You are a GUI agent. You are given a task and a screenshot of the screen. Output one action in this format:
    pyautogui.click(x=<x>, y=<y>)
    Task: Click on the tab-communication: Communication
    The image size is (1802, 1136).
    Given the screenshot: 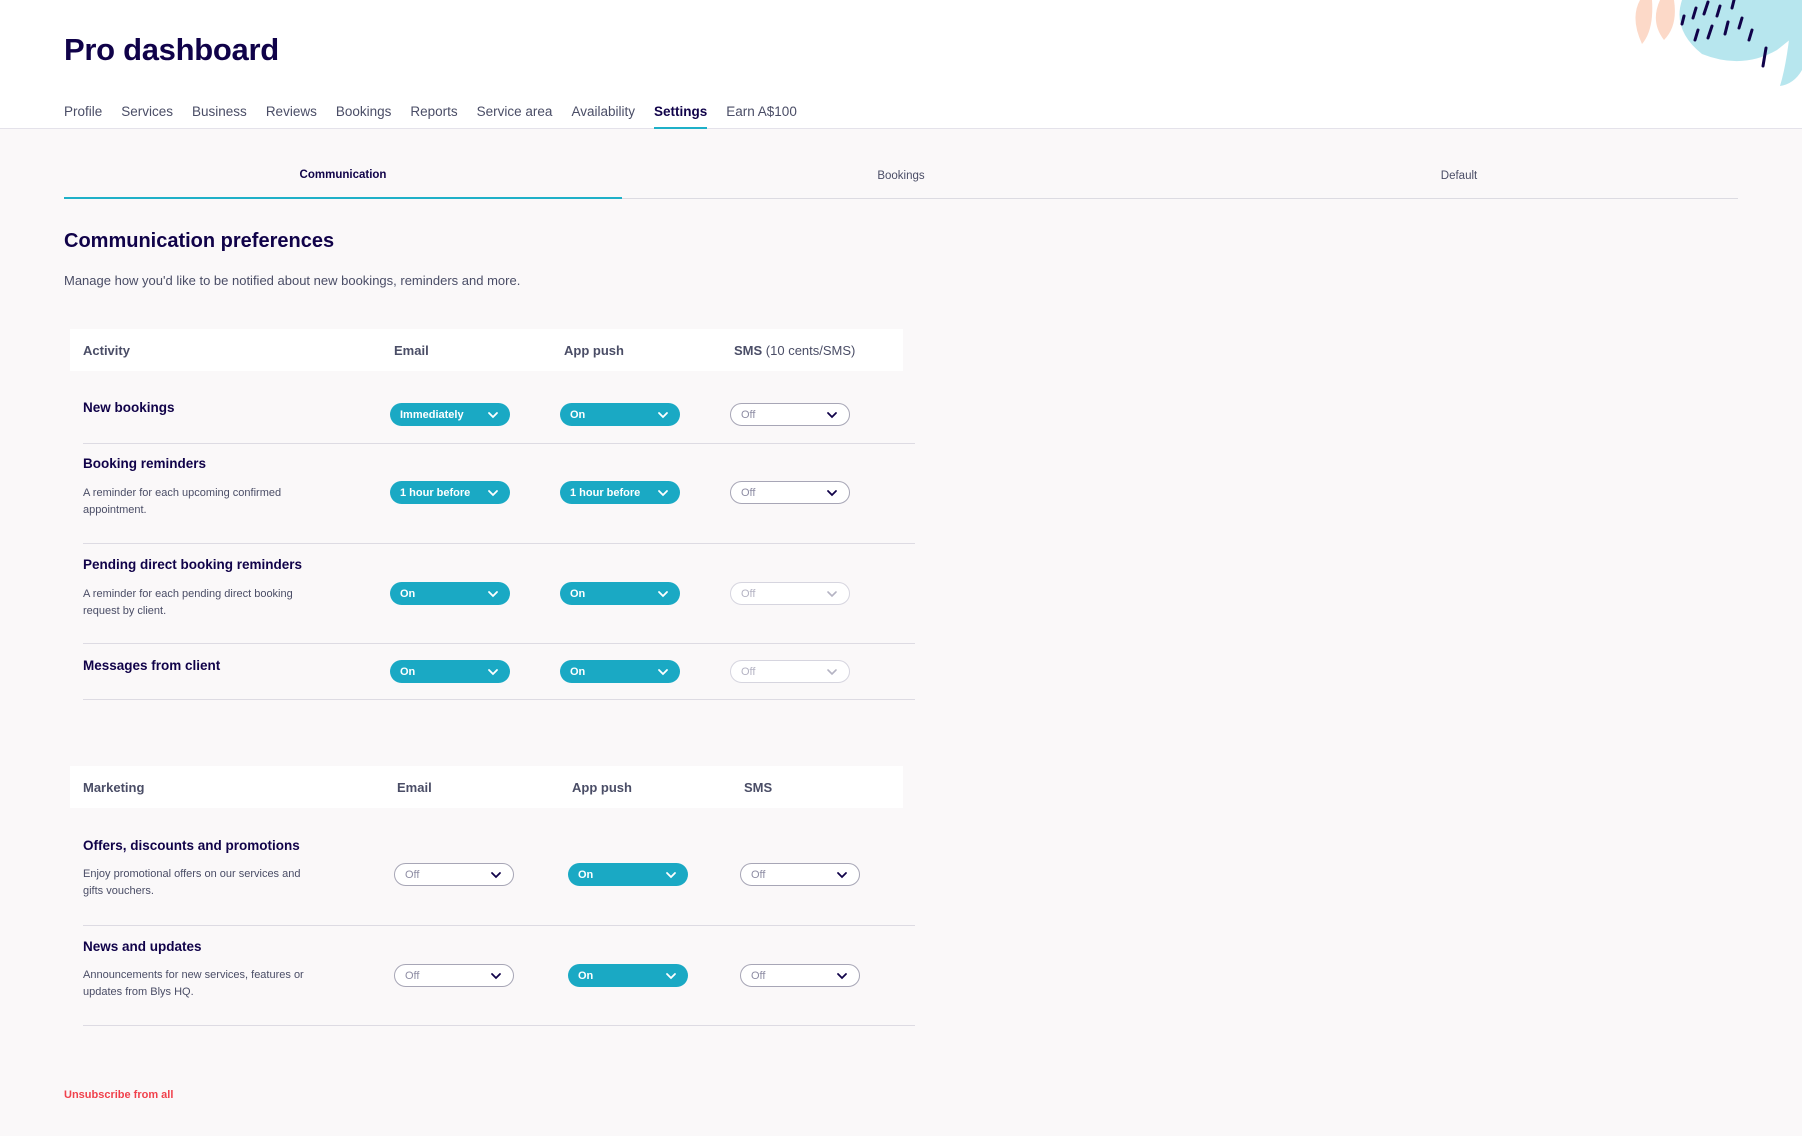 What is the action you would take?
    pyautogui.click(x=343, y=179)
    